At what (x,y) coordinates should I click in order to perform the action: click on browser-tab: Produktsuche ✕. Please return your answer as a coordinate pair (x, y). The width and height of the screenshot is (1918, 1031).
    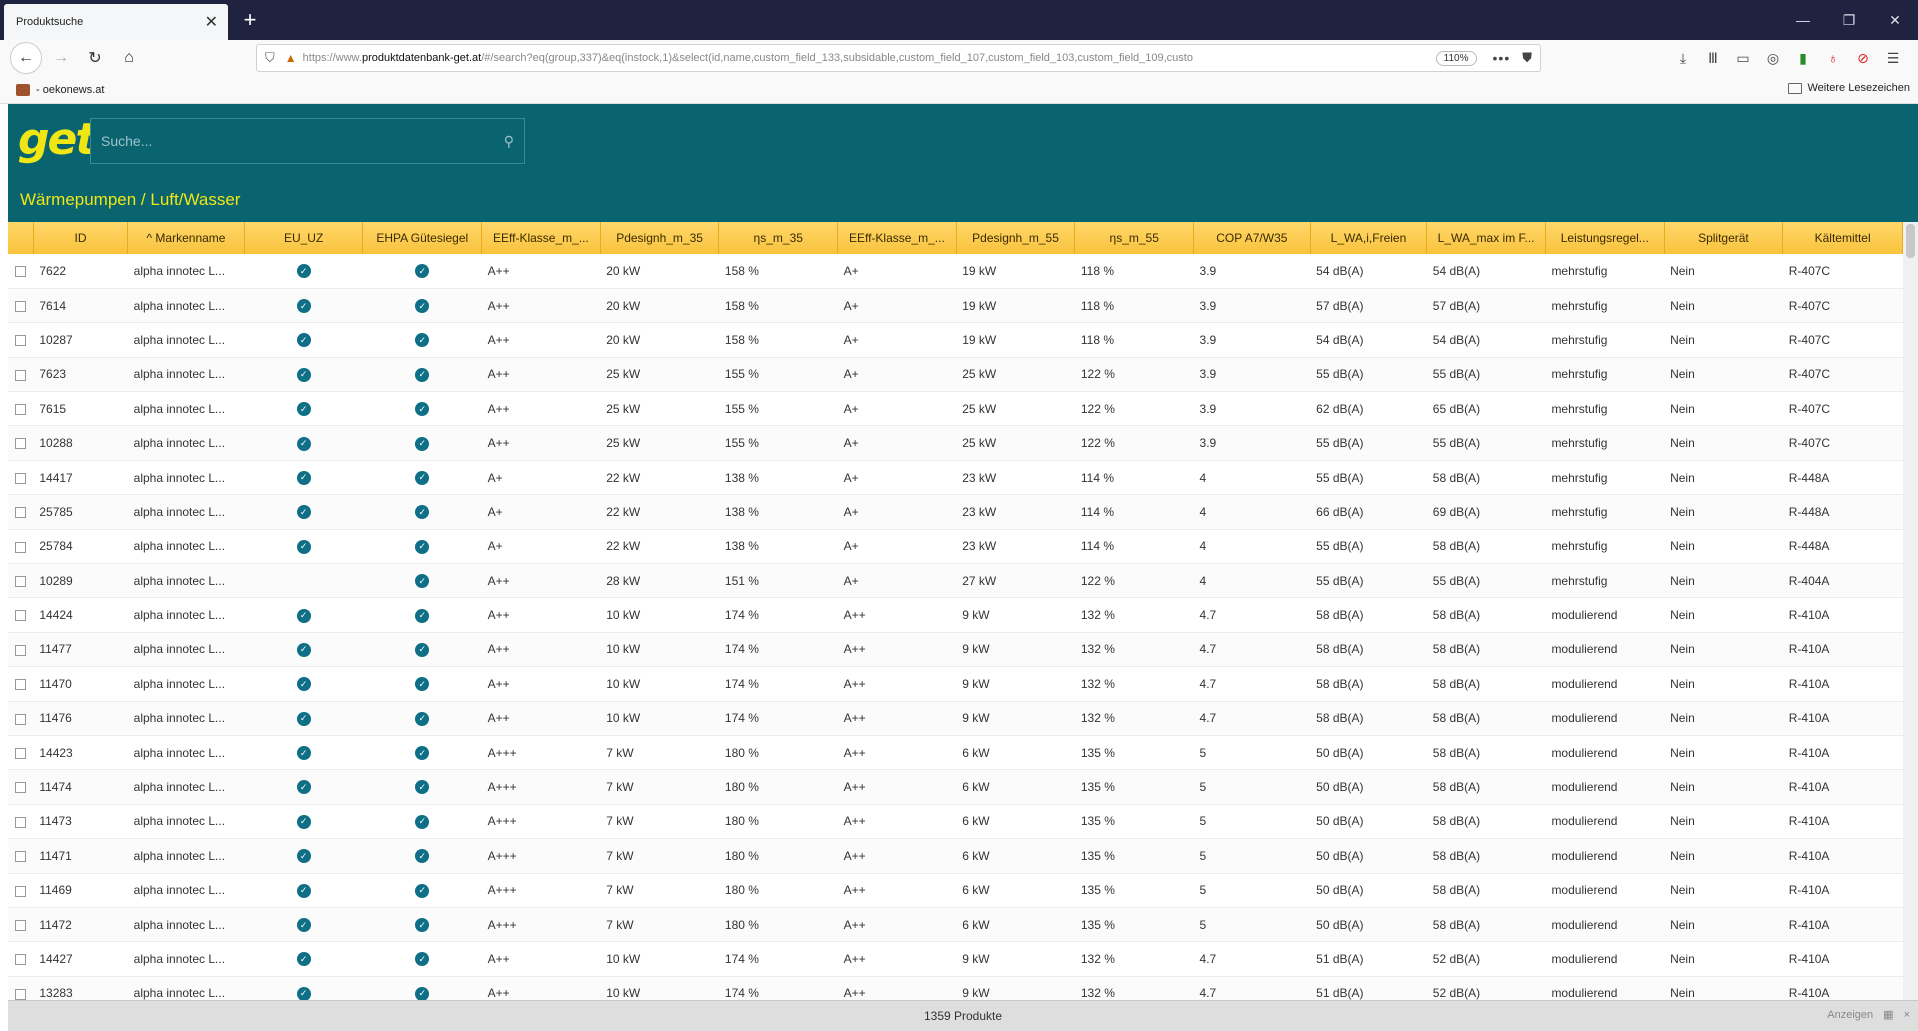
    Looking at the image, I should click on (116, 22).